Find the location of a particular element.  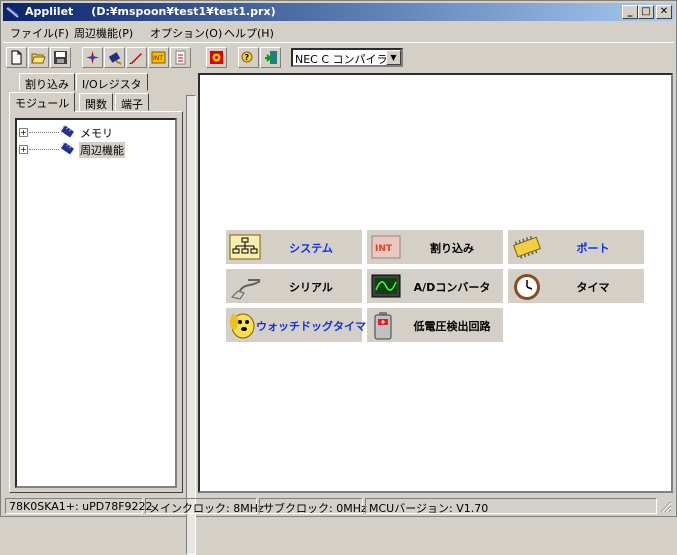

minimize-icon: _ is located at coordinates (630, 11).